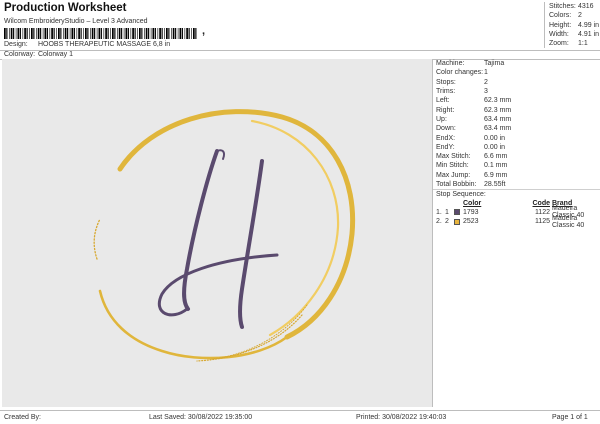  Describe the element at coordinates (516, 147) in the screenshot. I see `machine-info-row: EndY: 0.00 in` at that location.